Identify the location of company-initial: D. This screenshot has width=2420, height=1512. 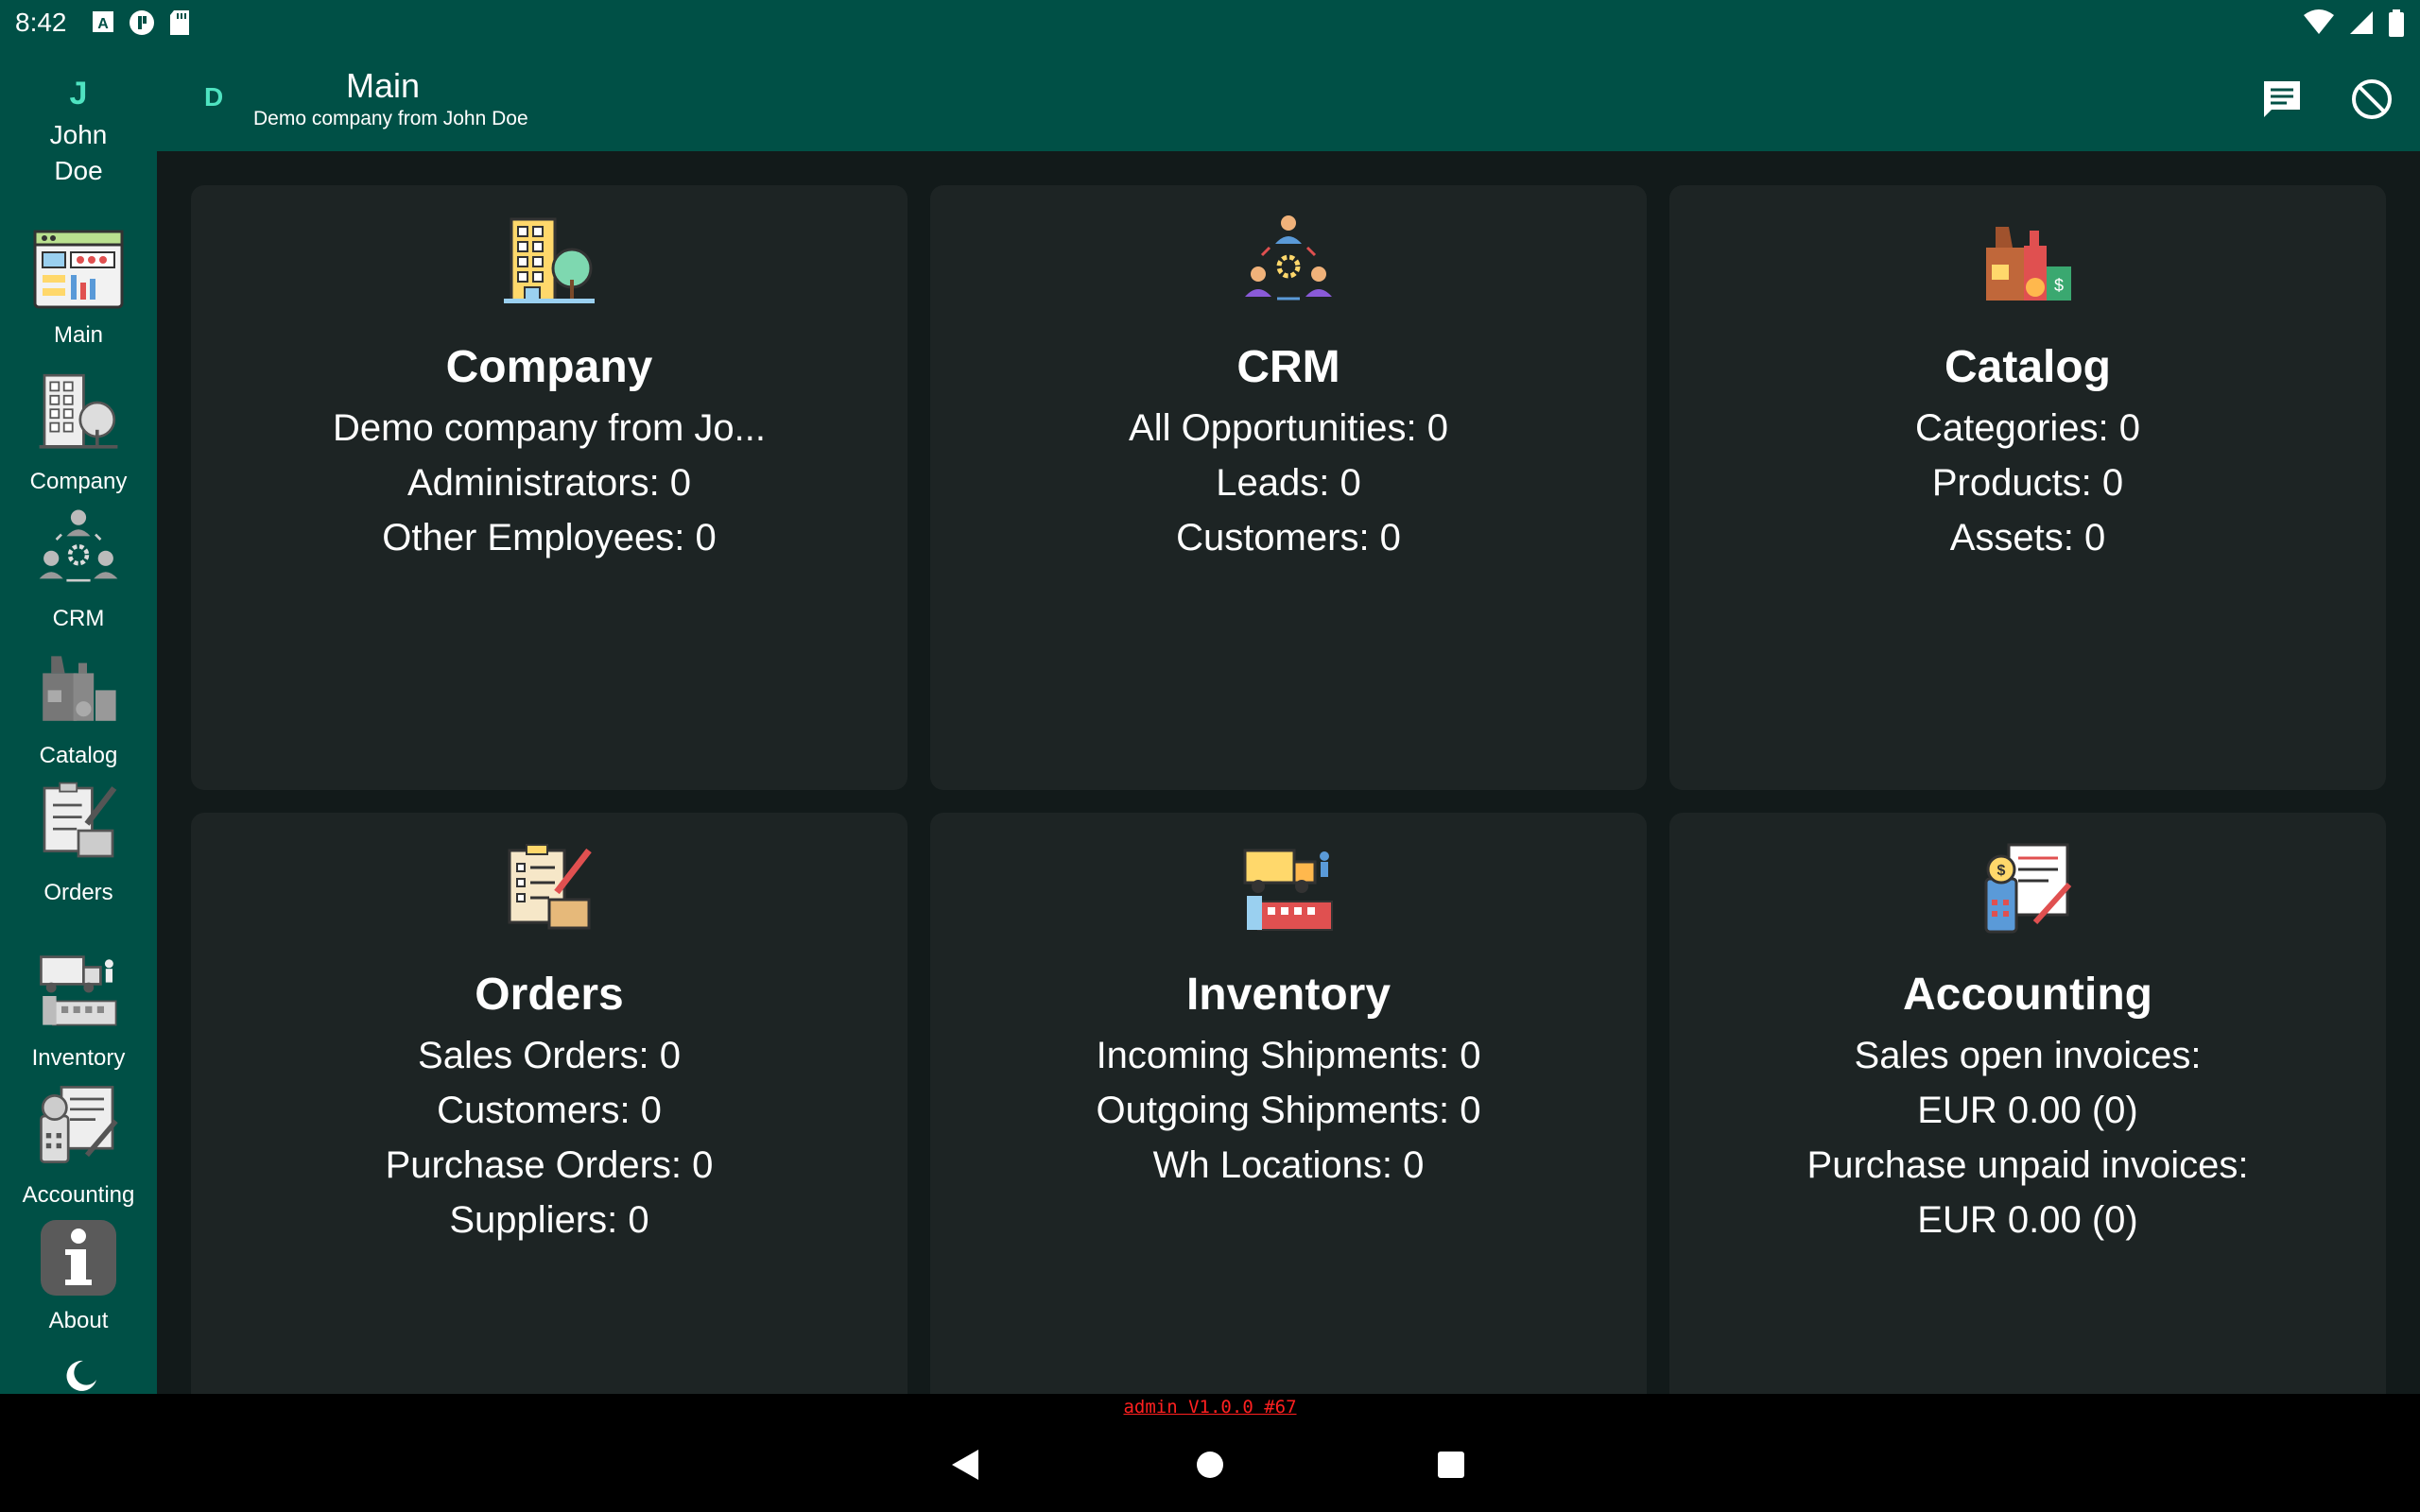
(213, 97).